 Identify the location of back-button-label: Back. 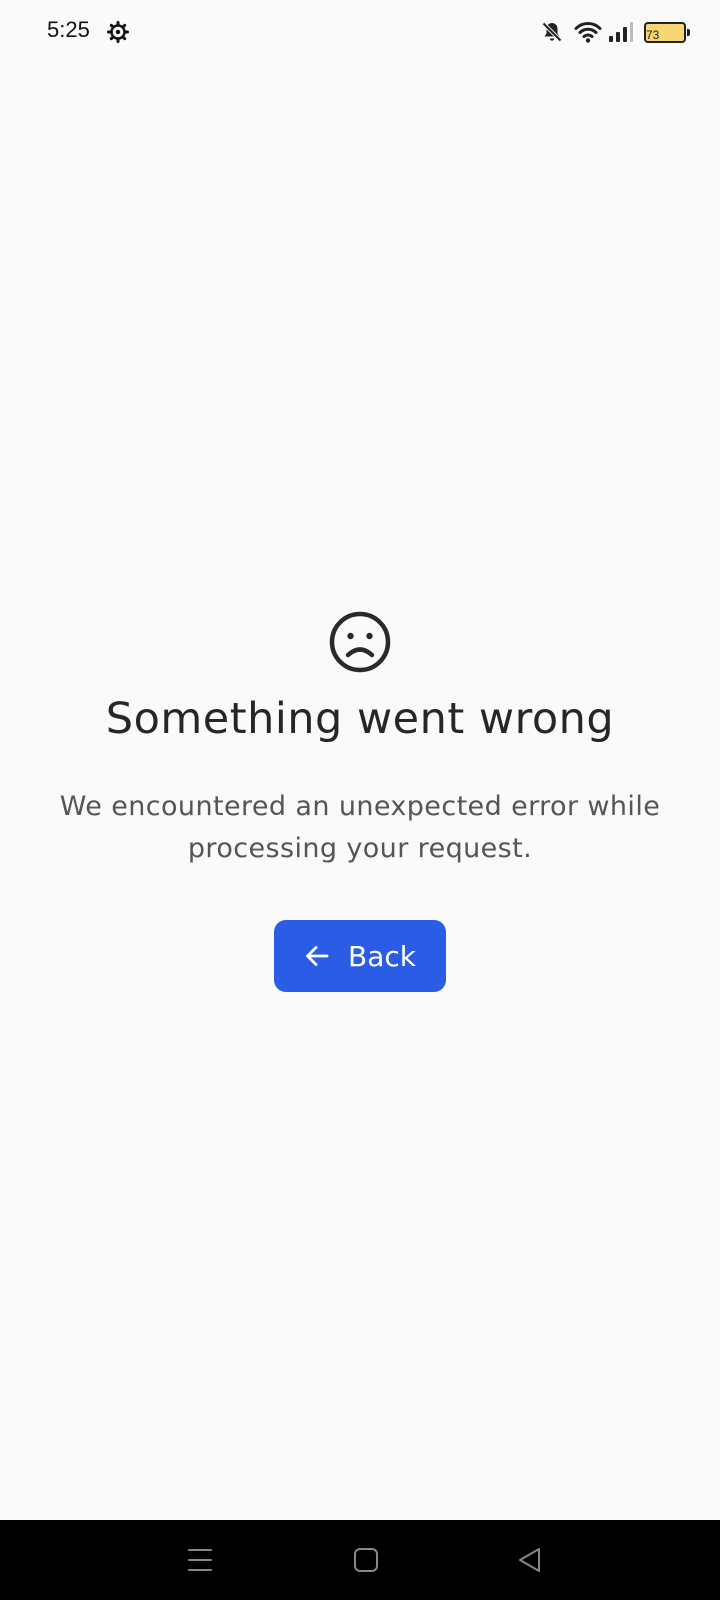
(382, 956).